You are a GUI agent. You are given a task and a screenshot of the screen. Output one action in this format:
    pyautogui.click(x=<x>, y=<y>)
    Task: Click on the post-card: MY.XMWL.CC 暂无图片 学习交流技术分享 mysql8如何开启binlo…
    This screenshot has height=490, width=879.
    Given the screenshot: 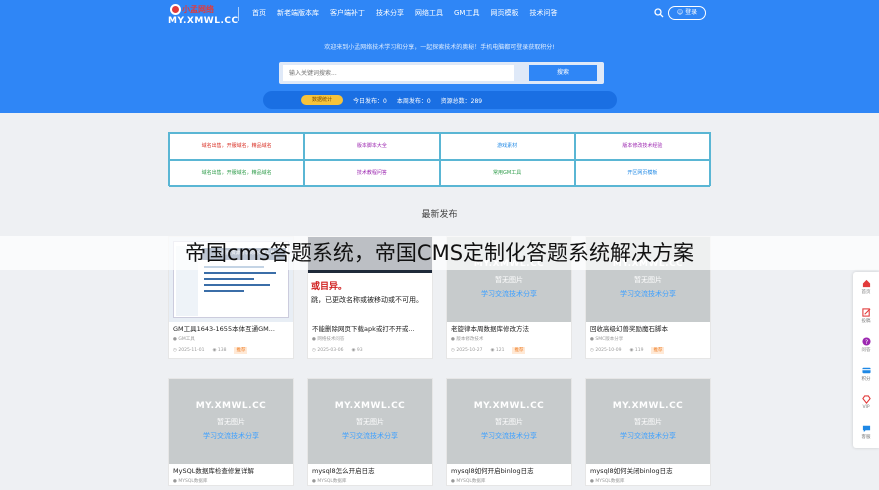 What is the action you would take?
    pyautogui.click(x=509, y=432)
    